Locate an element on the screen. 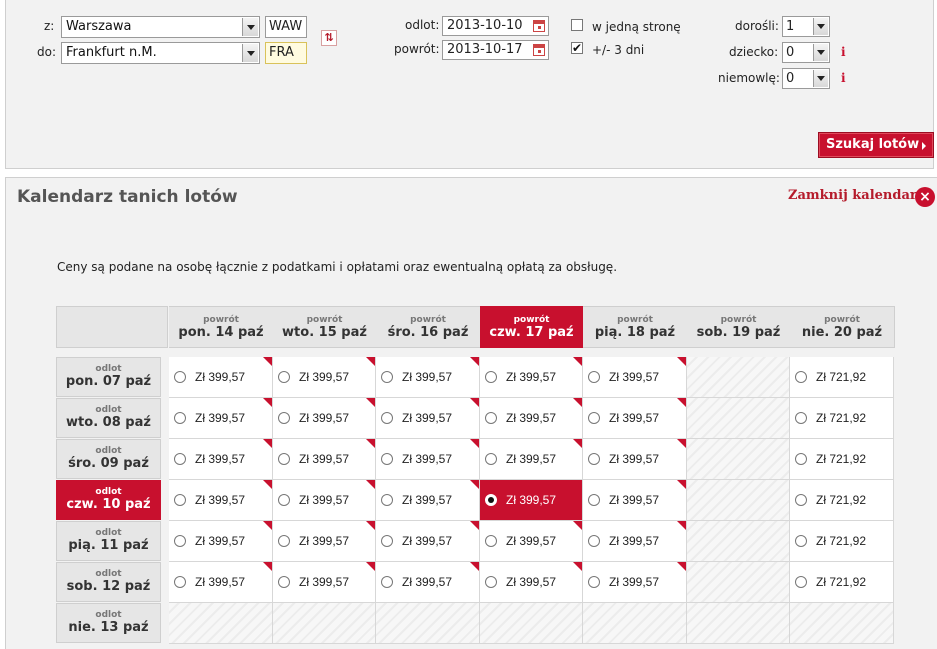 The image size is (937, 649). children-select: 0 is located at coordinates (806, 52).